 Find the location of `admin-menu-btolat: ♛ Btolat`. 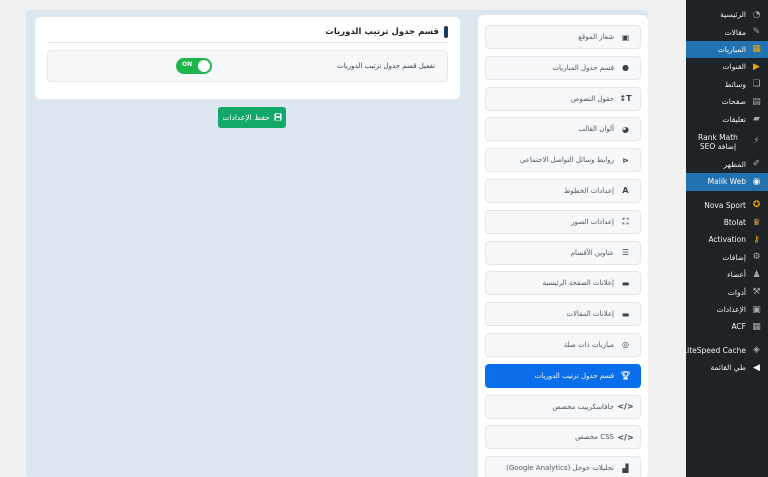

admin-menu-btolat: ♛ Btolat is located at coordinates (727, 222).